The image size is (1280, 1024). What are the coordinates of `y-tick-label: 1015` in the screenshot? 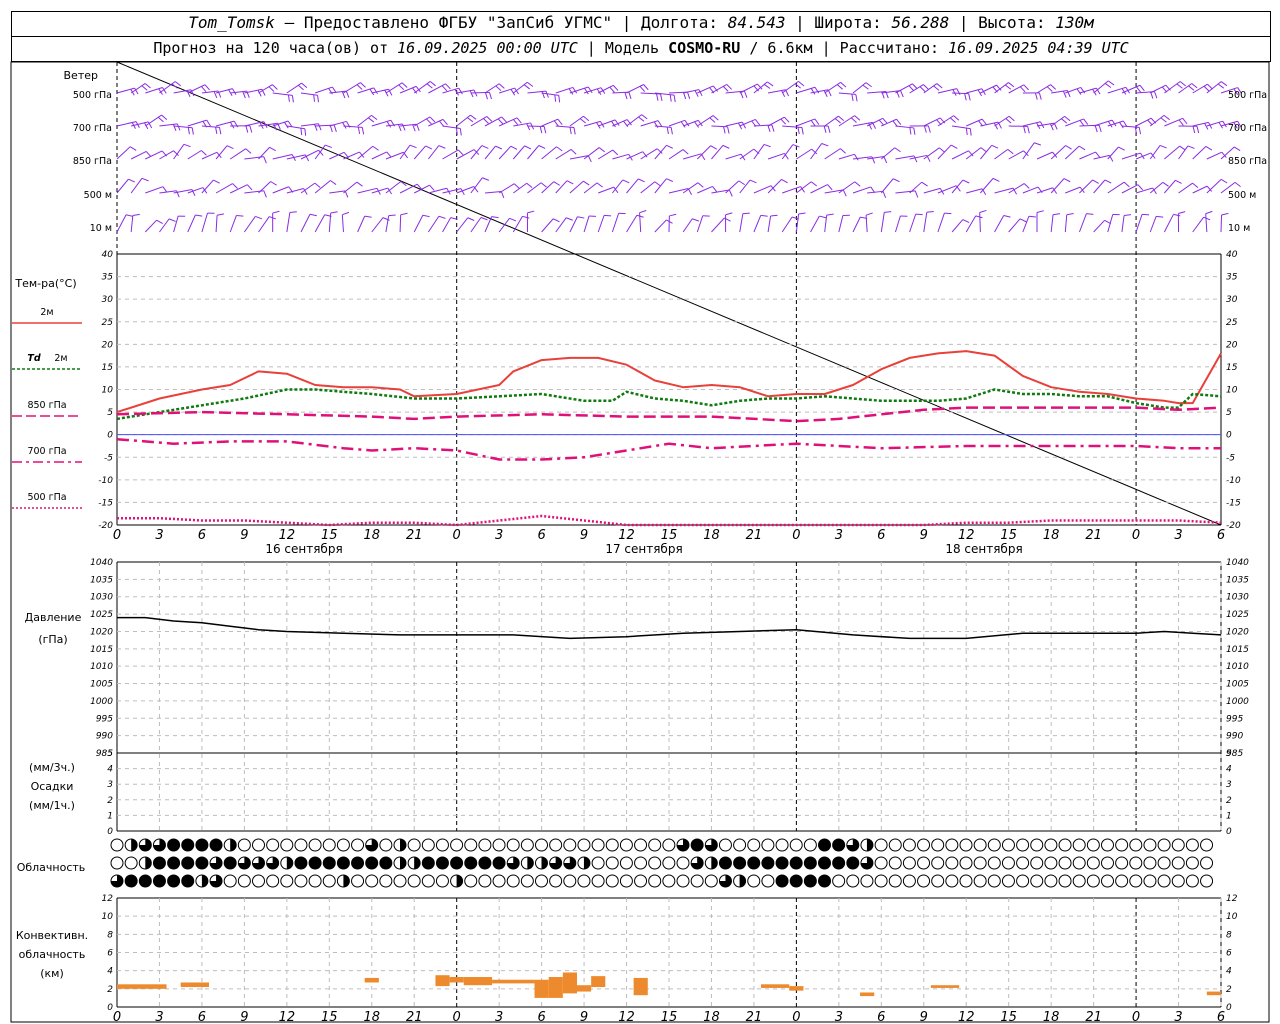 It's located at (101, 650).